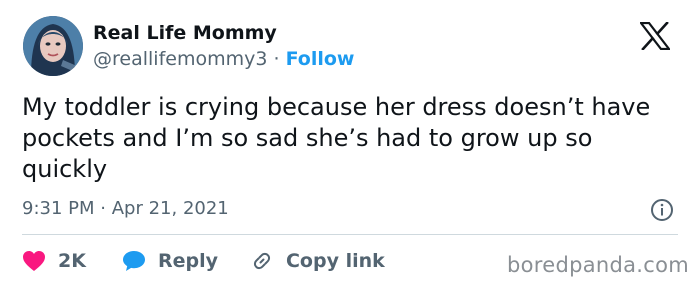  What do you see at coordinates (350, 234) in the screenshot?
I see `divider` at bounding box center [350, 234].